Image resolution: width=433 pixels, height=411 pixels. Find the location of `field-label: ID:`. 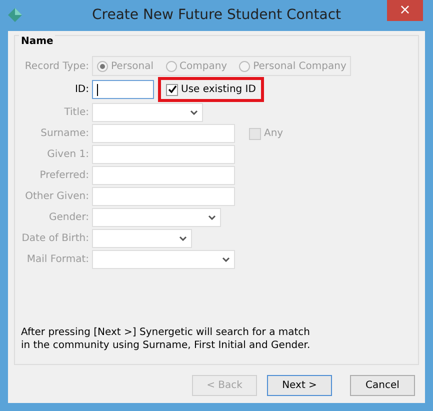

field-label: ID: is located at coordinates (81, 90).